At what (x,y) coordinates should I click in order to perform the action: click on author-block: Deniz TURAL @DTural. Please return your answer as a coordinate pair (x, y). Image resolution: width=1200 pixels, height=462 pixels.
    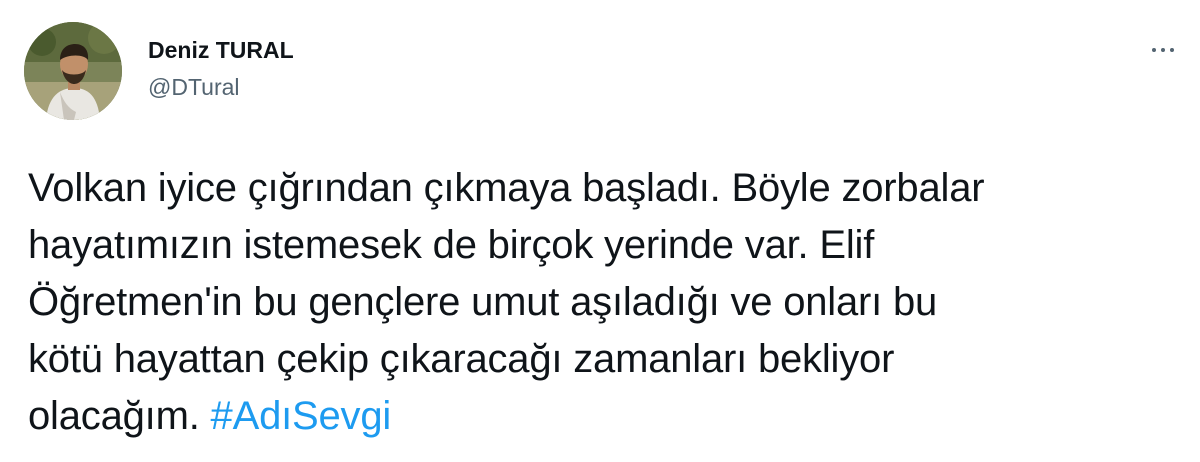
    Looking at the image, I should click on (221, 68).